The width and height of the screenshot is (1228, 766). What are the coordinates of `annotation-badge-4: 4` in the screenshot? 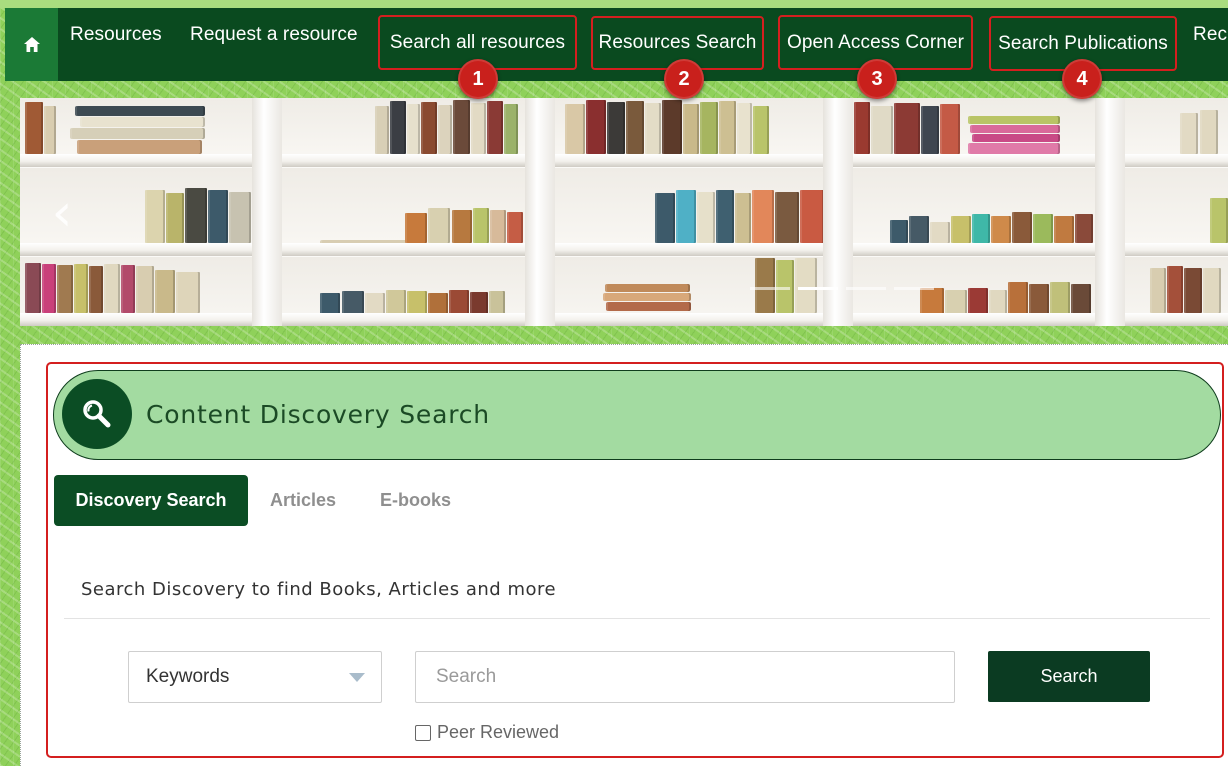 It's located at (1082, 79).